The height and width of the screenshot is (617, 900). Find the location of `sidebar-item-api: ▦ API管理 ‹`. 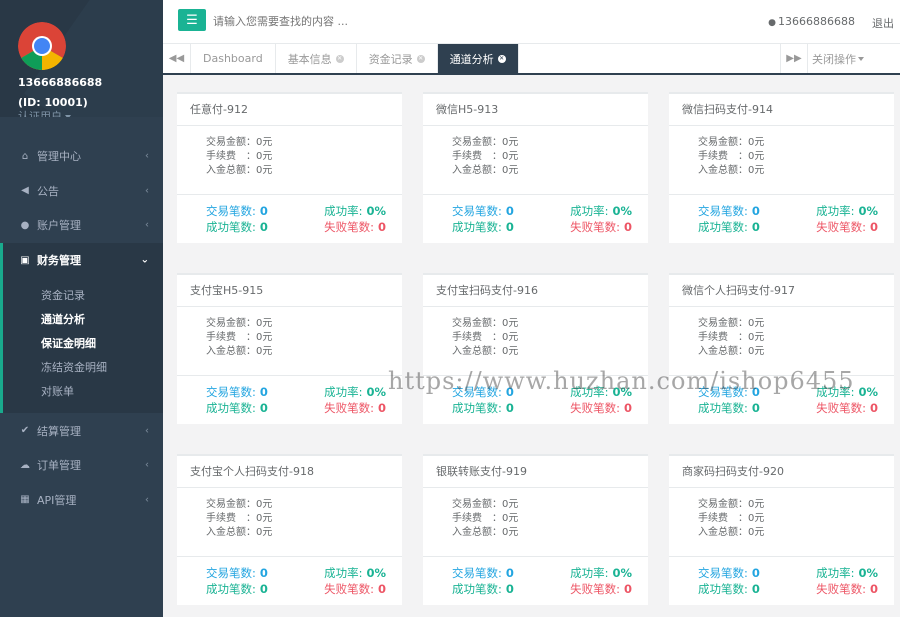

sidebar-item-api: ▦ API管理 ‹ is located at coordinates (81, 499).